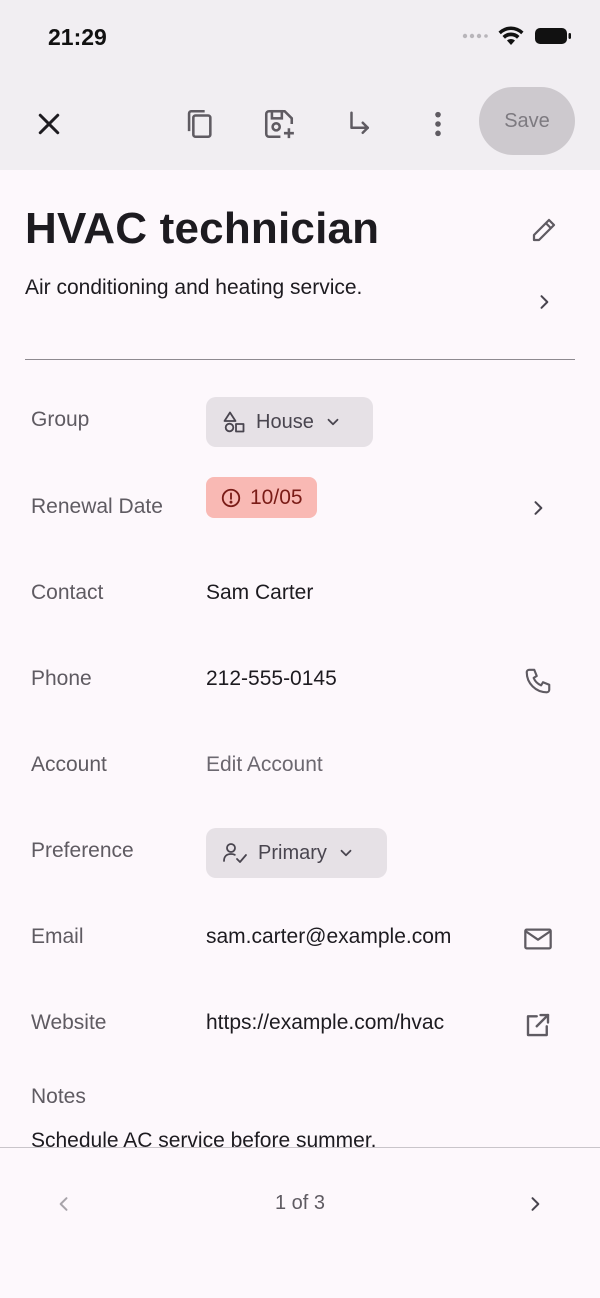  What do you see at coordinates (60, 419) in the screenshot?
I see `group-label: Group` at bounding box center [60, 419].